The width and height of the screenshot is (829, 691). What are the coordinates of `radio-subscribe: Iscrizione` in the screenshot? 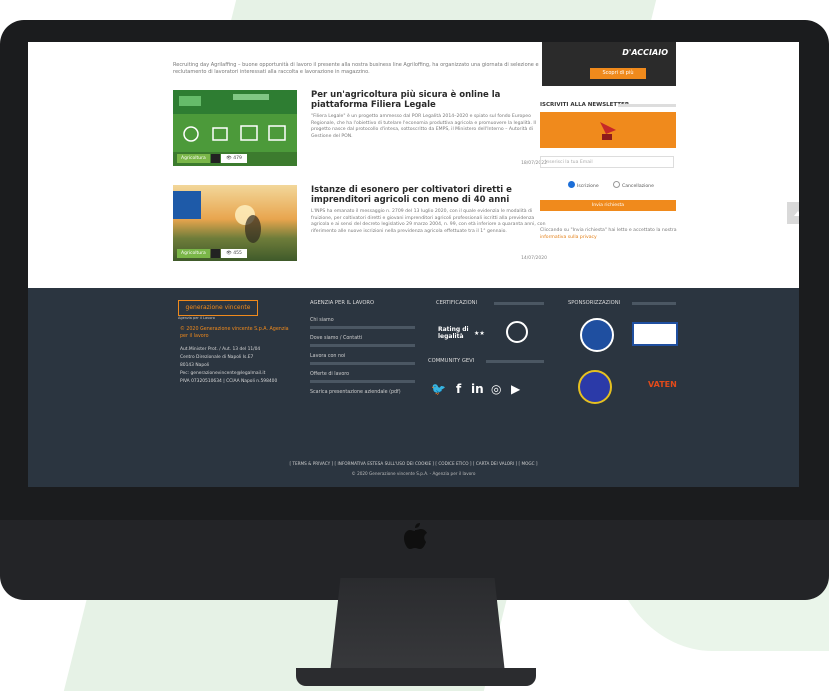 It's located at (583, 185).